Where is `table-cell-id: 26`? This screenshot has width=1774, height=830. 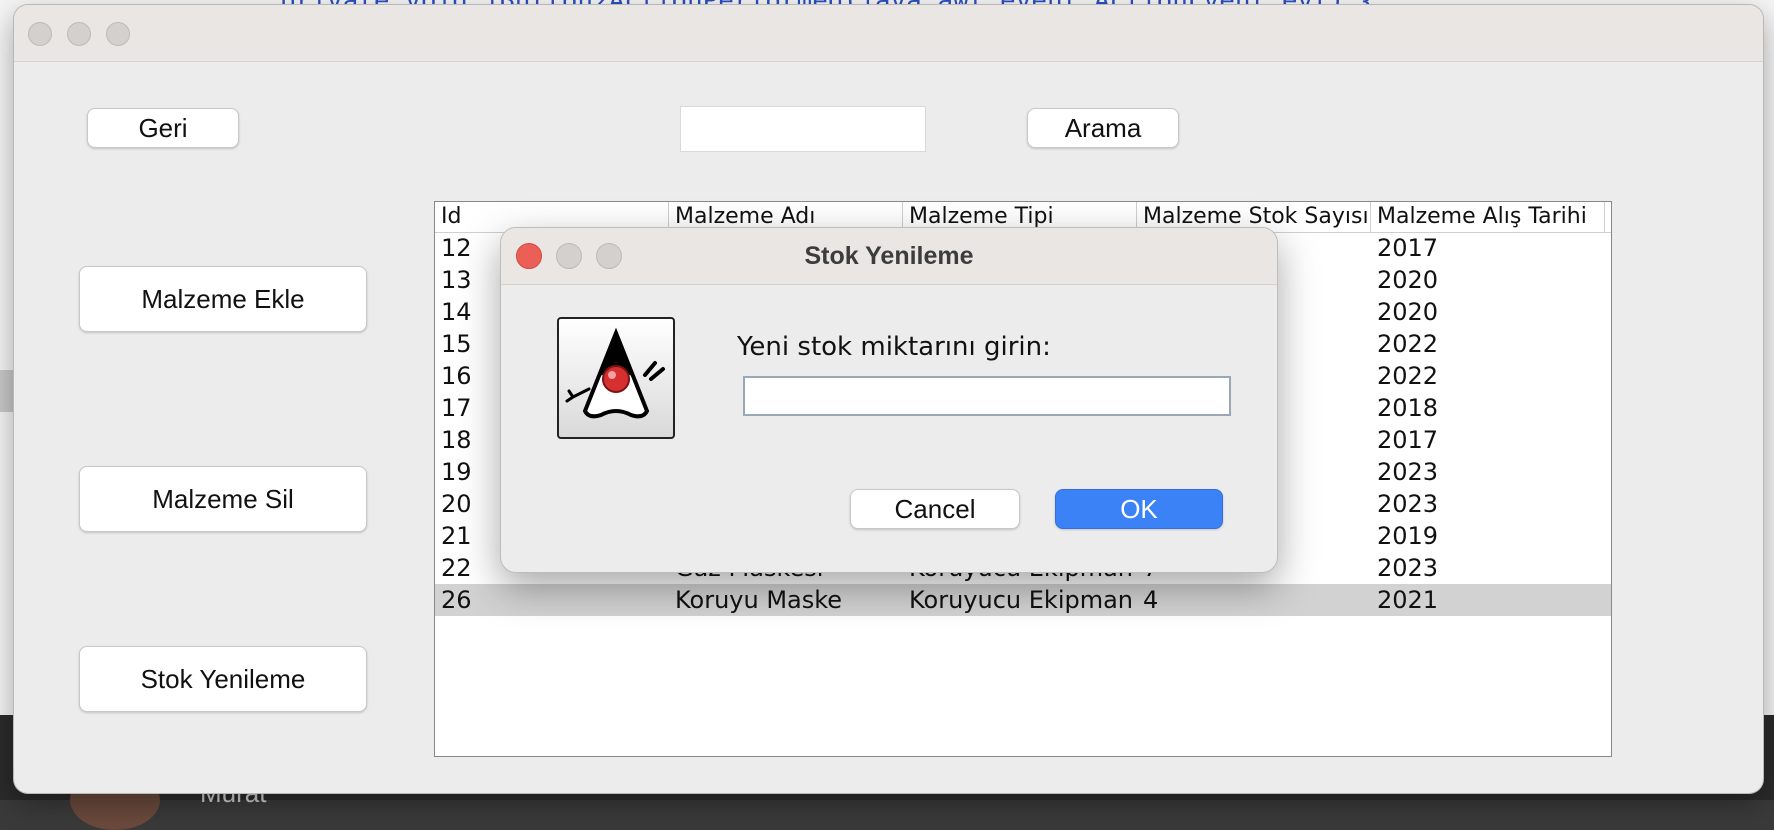 table-cell-id: 26 is located at coordinates (456, 600).